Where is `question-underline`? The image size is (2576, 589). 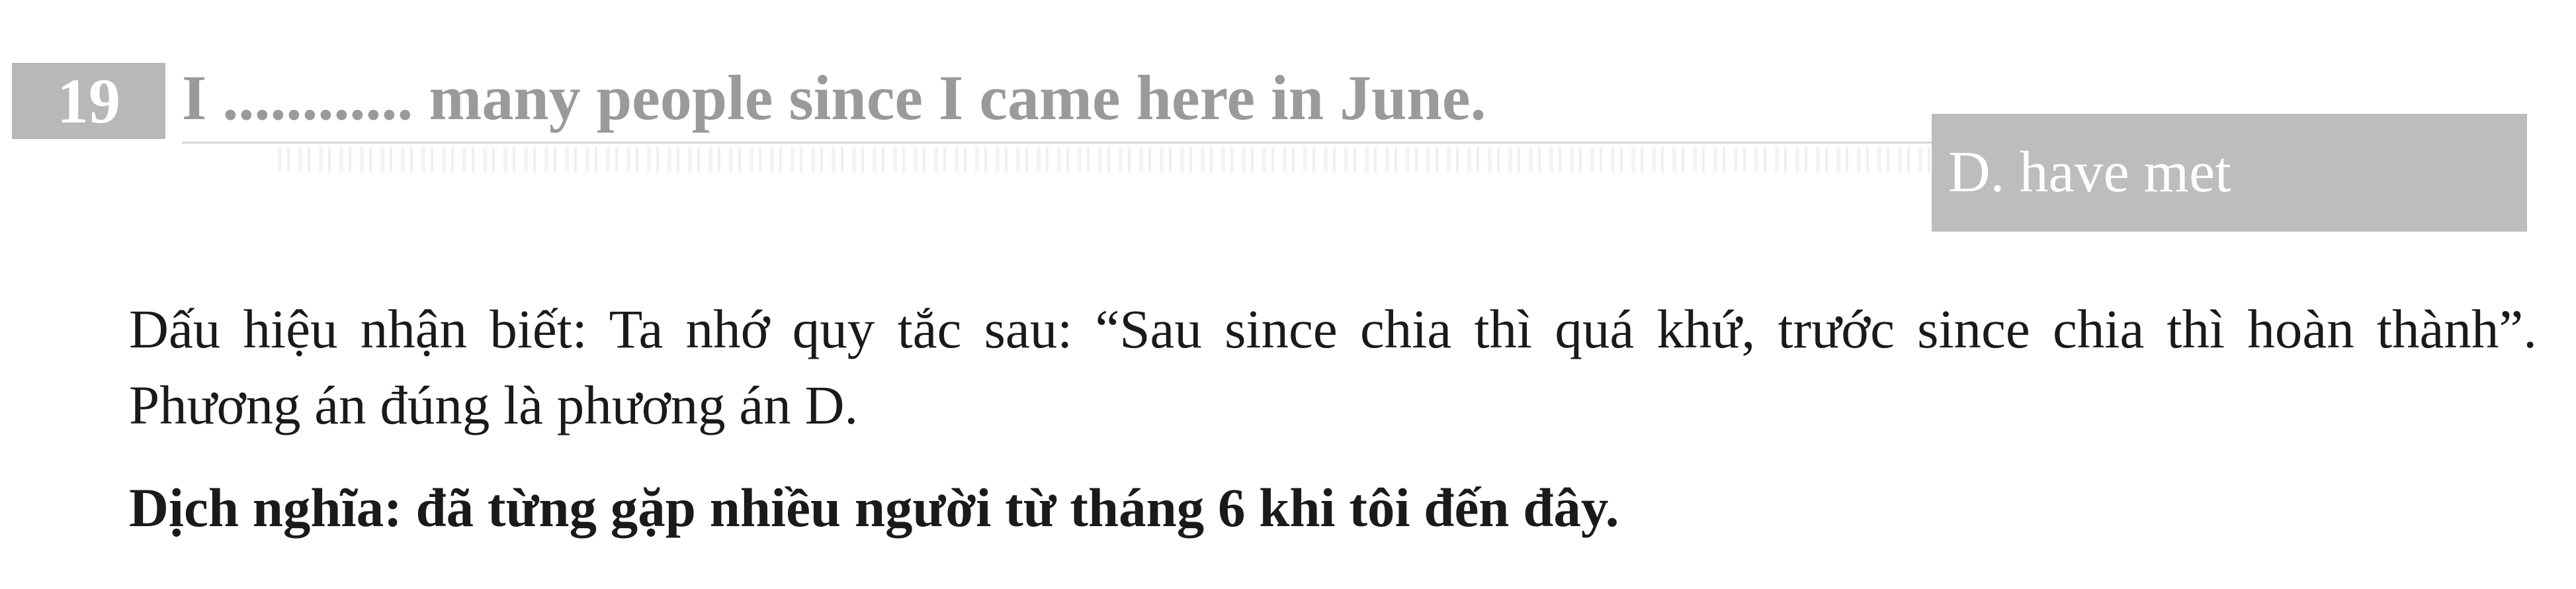 question-underline is located at coordinates (1058, 143).